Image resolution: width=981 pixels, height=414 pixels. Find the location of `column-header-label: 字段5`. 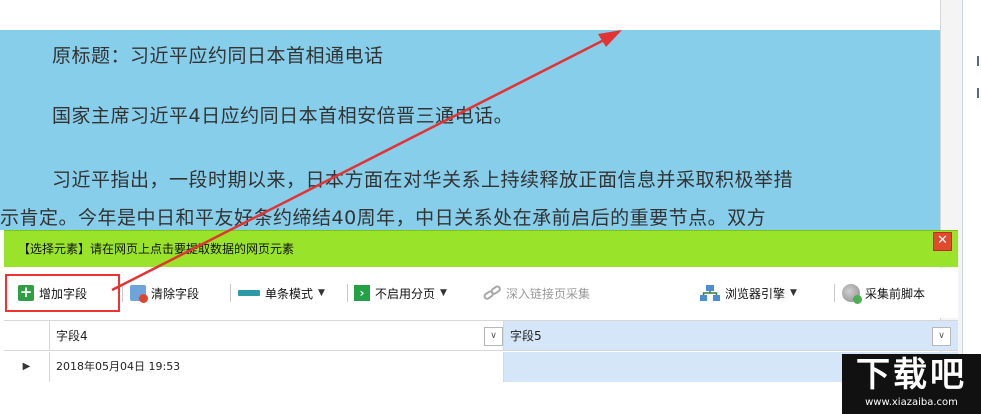

column-header-label: 字段5 is located at coordinates (526, 336).